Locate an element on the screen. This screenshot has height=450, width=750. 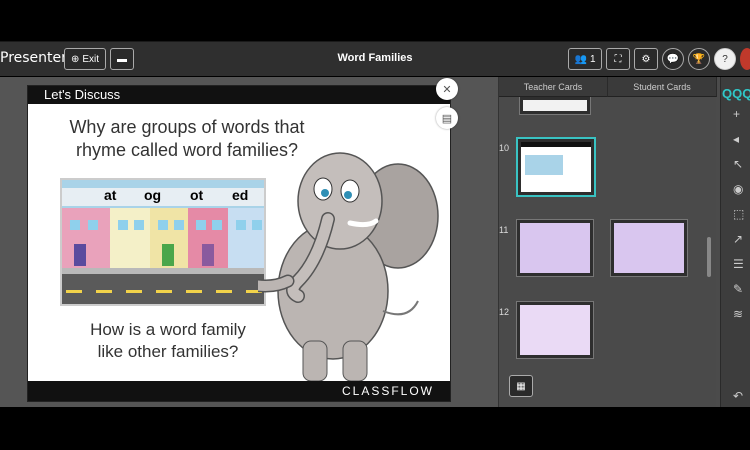
collapse-left-icon: ◂ is located at coordinates (736, 139).